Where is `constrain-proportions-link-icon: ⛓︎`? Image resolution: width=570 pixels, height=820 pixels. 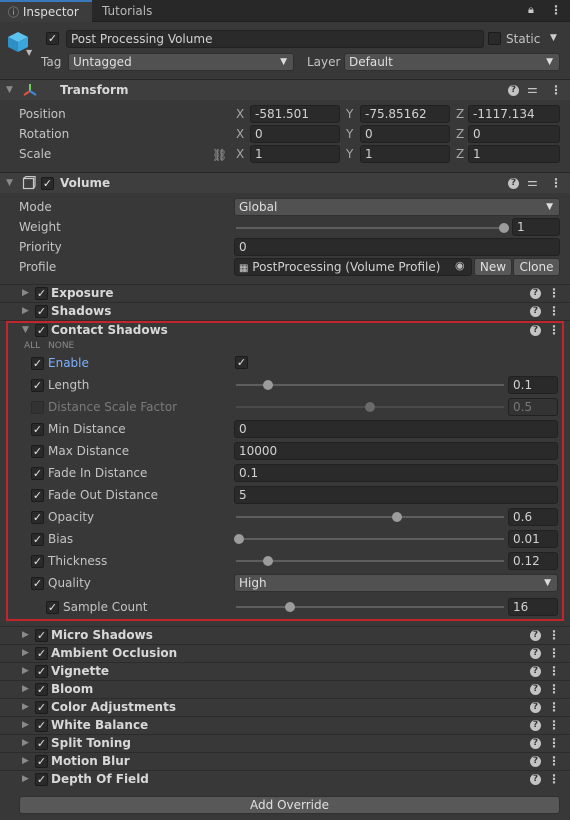
constrain-proportions-link-icon: ⛓︎ is located at coordinates (219, 155).